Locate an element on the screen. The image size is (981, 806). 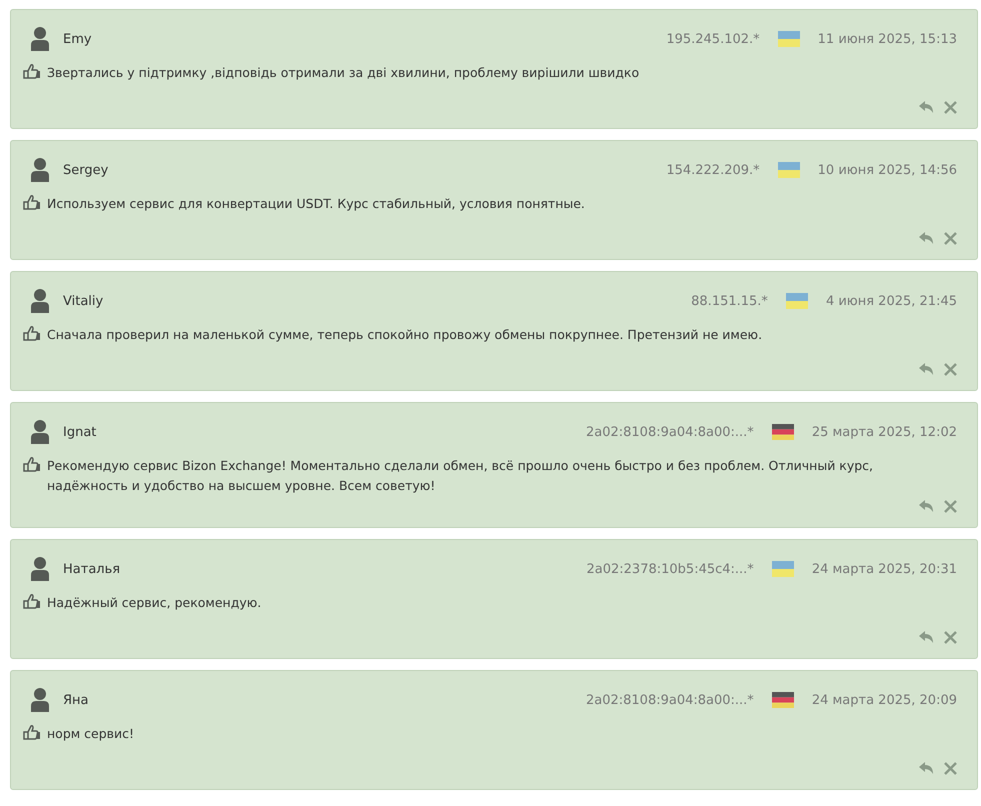
ip-address: 195.245.102.* is located at coordinates (713, 39).